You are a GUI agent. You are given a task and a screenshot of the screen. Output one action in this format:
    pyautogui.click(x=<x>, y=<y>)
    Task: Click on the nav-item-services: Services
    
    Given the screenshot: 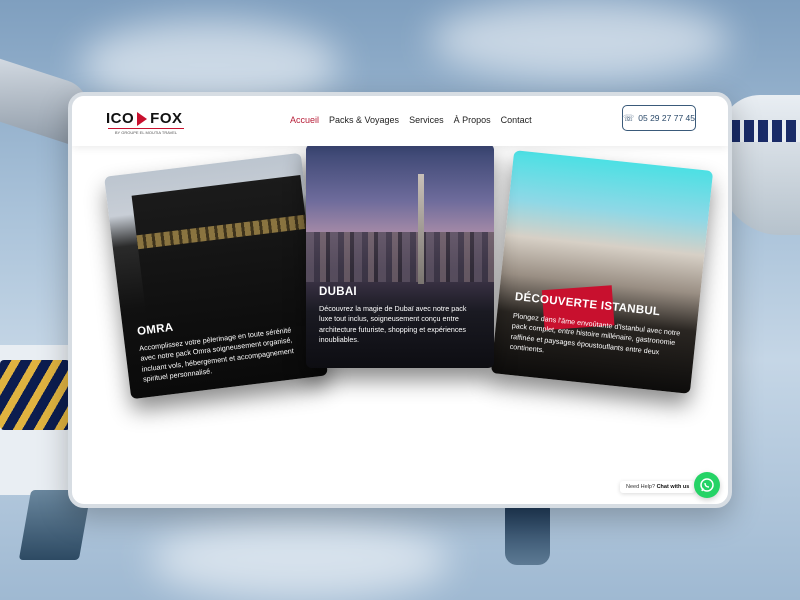 What is the action you would take?
    pyautogui.click(x=426, y=120)
    